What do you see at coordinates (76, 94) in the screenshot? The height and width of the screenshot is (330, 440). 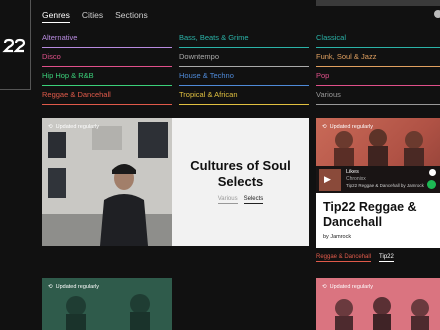 I see `genre-label: Reggae & Dancehall` at bounding box center [76, 94].